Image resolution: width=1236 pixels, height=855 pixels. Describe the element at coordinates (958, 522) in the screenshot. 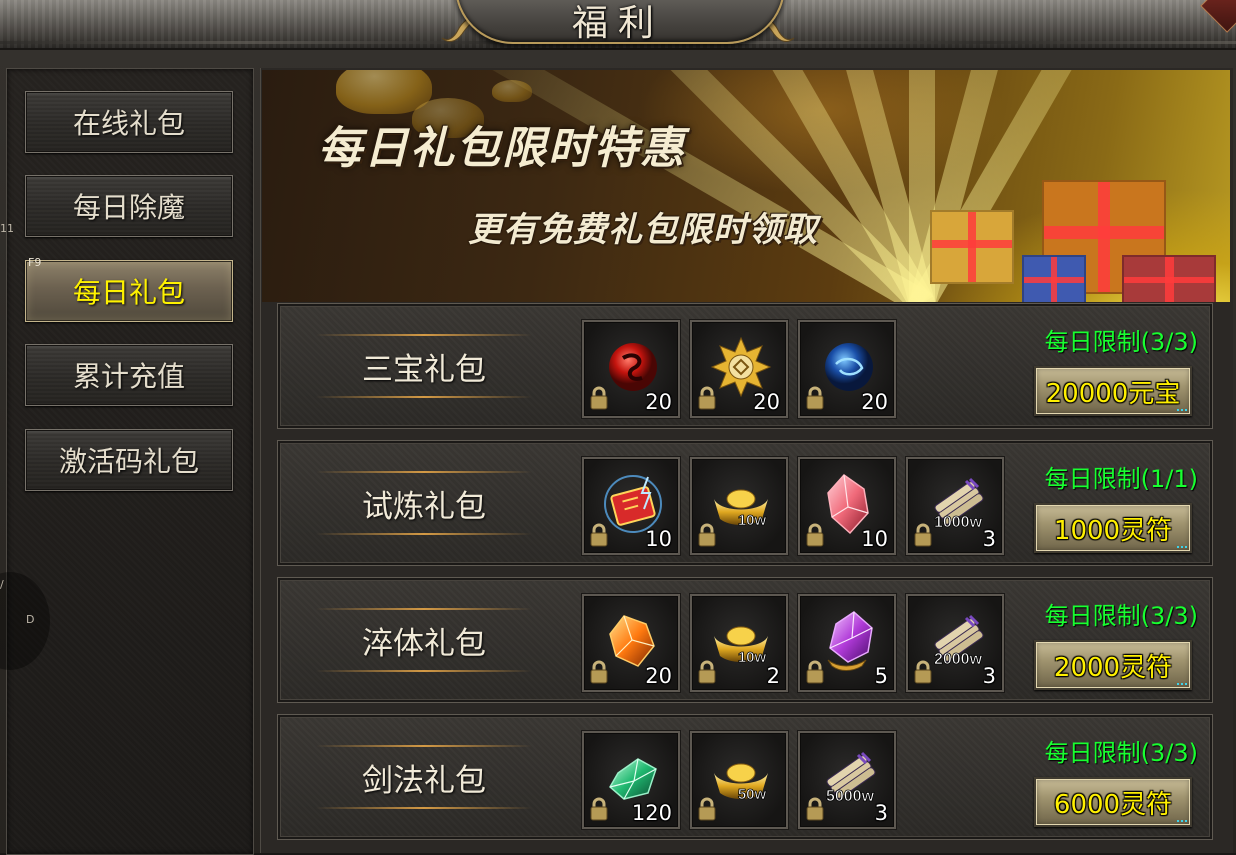

I see `item-overlay-label: 1000w` at that location.